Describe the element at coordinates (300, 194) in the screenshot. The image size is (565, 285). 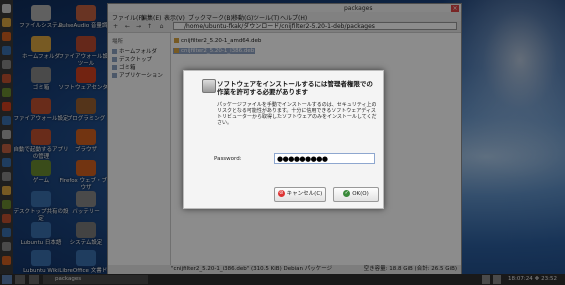
I see `cancel-button: ⊘ キャンセル(C)` at that location.